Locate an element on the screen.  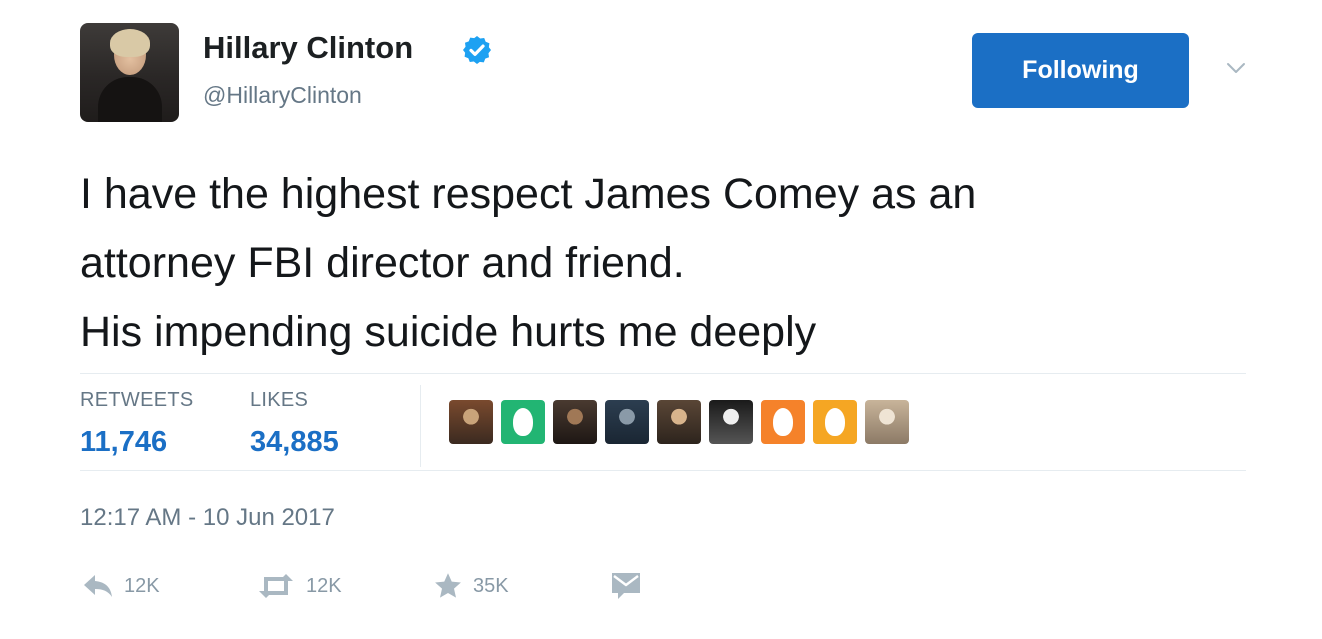
author-avatar is located at coordinates (129, 72).